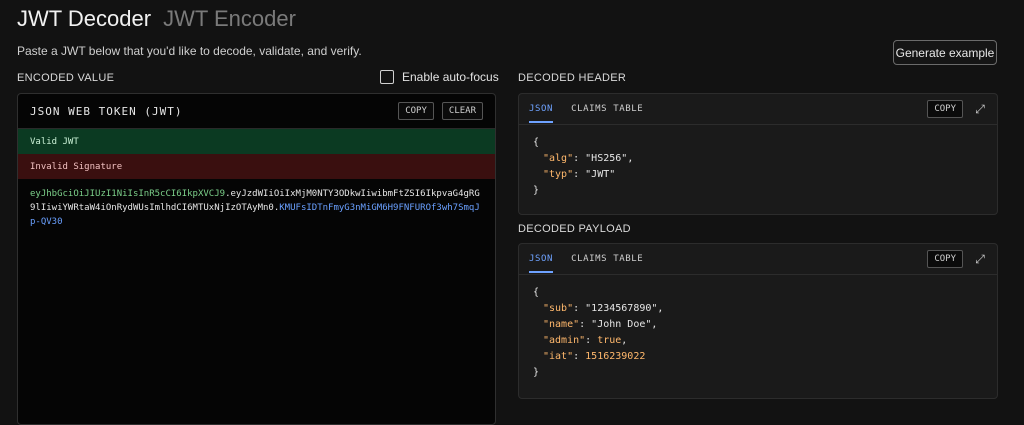 This screenshot has width=1024, height=425. I want to click on decoded-payload-tabs: JSON CLAIMS TABLE, so click(586, 259).